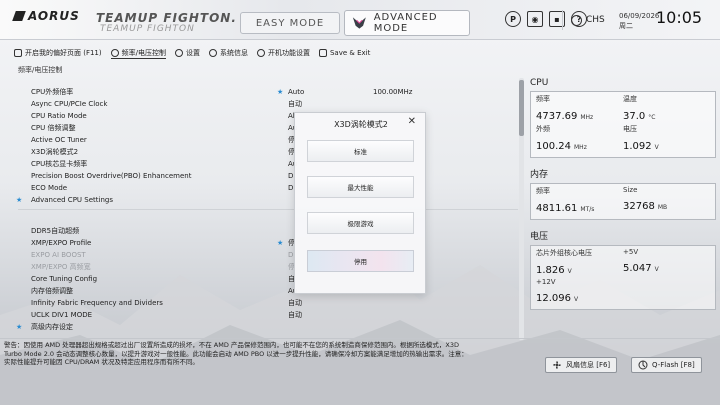  What do you see at coordinates (639, 206) in the screenshot?
I see `memory-size-value: 32768` at bounding box center [639, 206].